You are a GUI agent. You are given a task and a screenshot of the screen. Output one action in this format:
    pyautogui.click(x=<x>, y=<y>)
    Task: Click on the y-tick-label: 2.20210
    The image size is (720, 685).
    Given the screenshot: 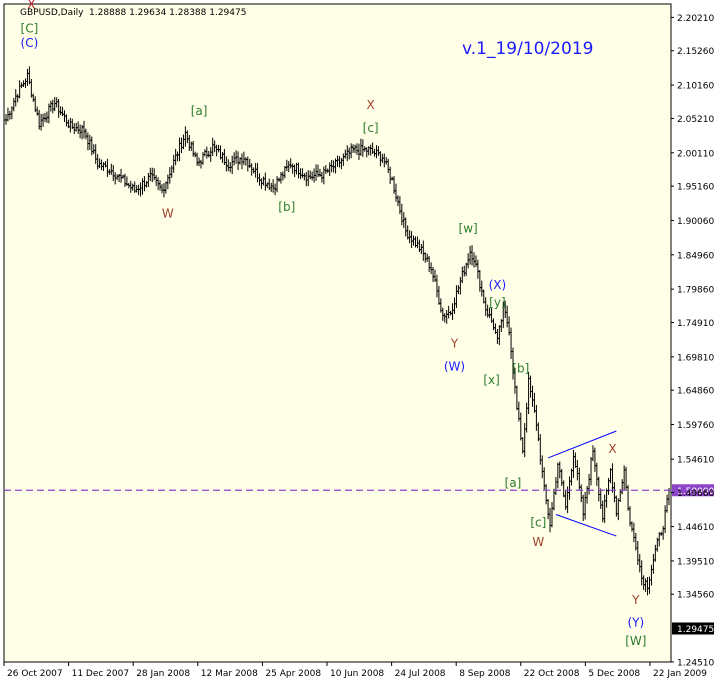 What is the action you would take?
    pyautogui.click(x=695, y=19)
    